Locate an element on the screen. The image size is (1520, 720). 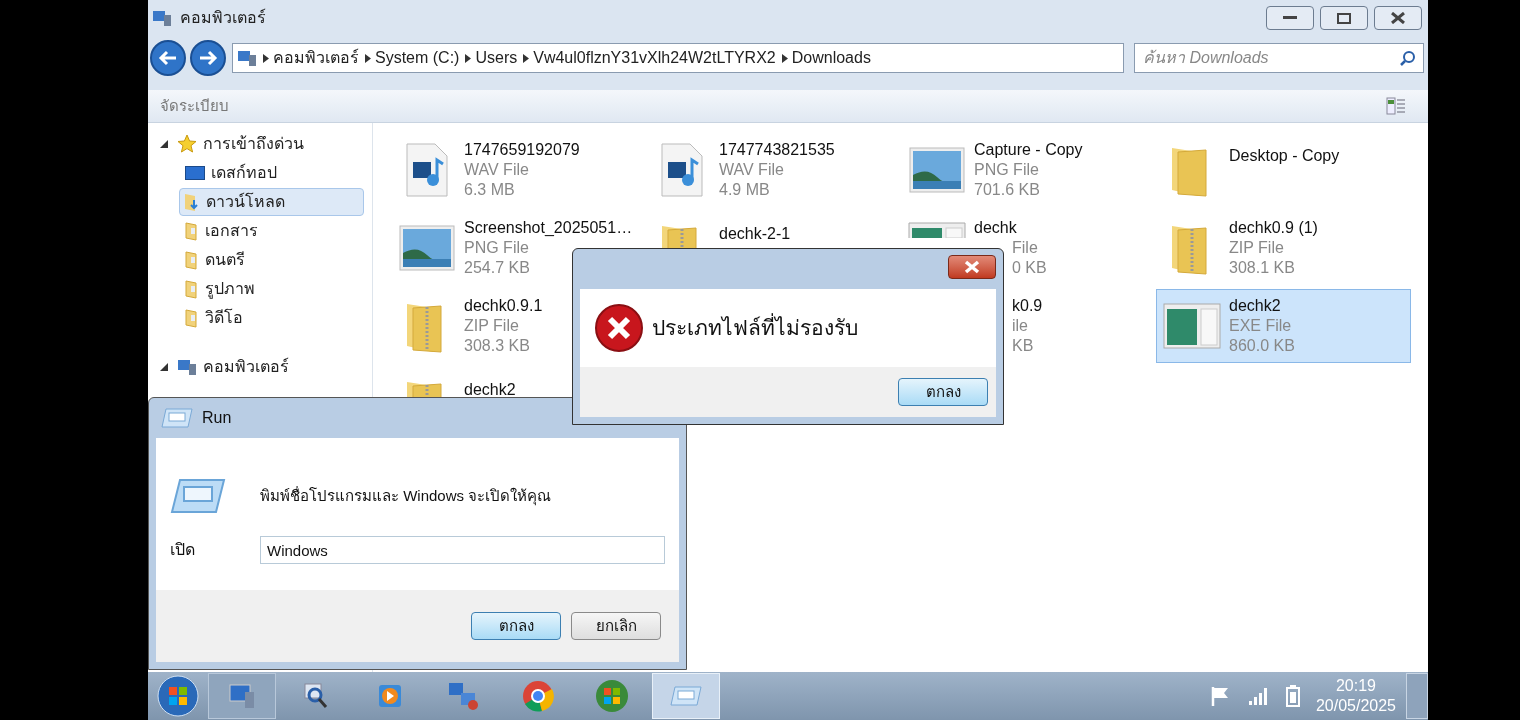
file-item: 1747659192079 WAV File 6.3 MB is located at coordinates (518, 170).